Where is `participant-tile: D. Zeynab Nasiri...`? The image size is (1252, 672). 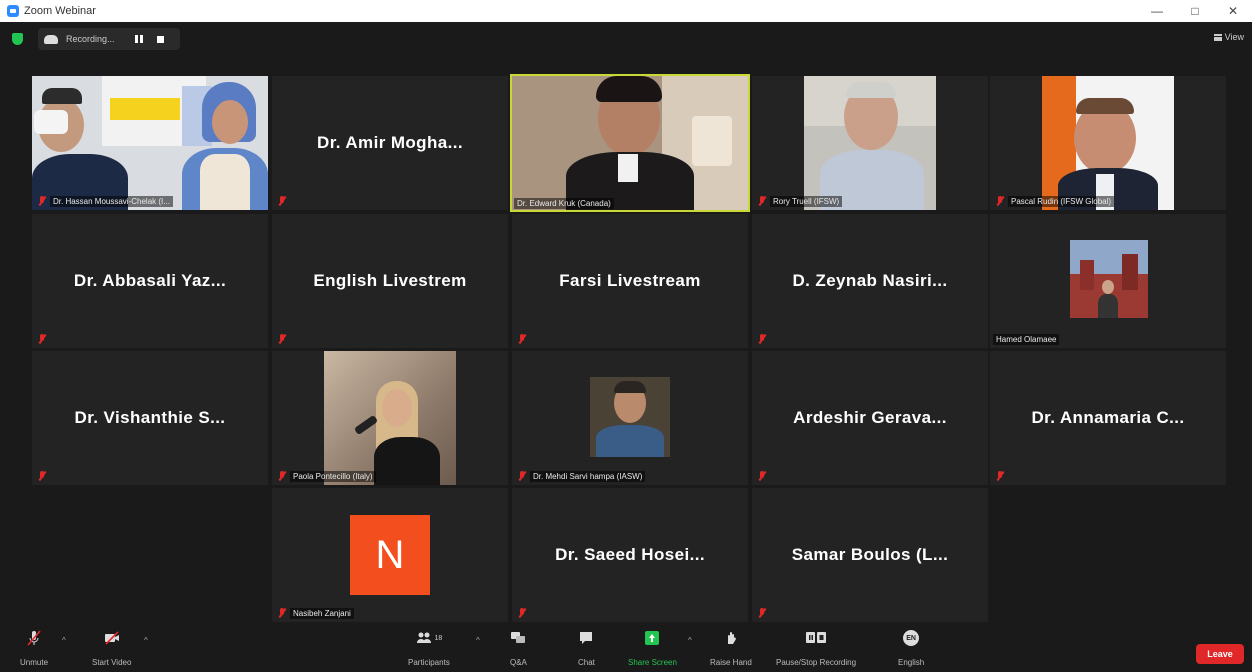 participant-tile: D. Zeynab Nasiri... is located at coordinates (870, 281).